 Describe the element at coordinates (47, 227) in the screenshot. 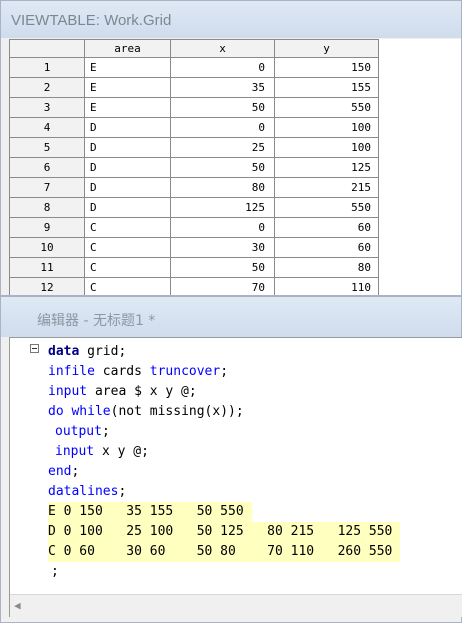

I see `row-number: 9` at that location.